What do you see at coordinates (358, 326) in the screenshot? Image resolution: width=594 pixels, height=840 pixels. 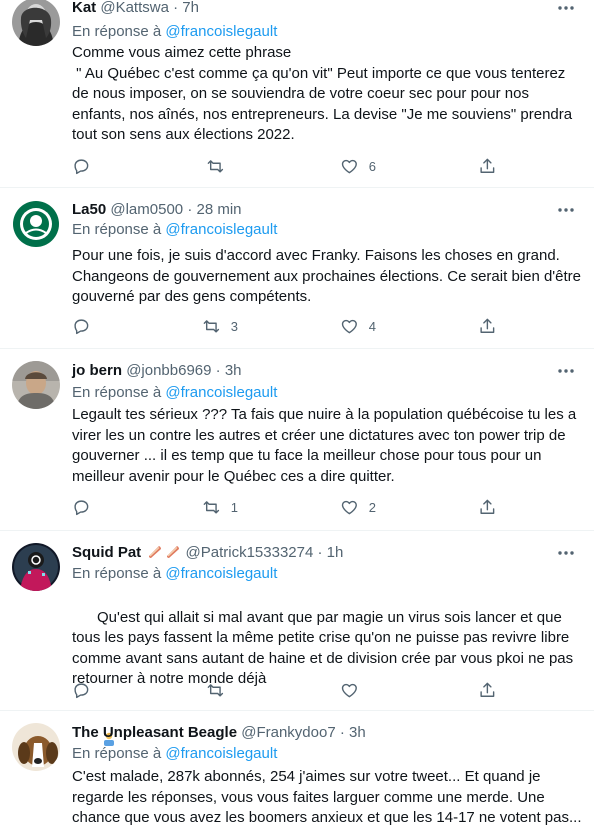 I see `like-button: 4` at bounding box center [358, 326].